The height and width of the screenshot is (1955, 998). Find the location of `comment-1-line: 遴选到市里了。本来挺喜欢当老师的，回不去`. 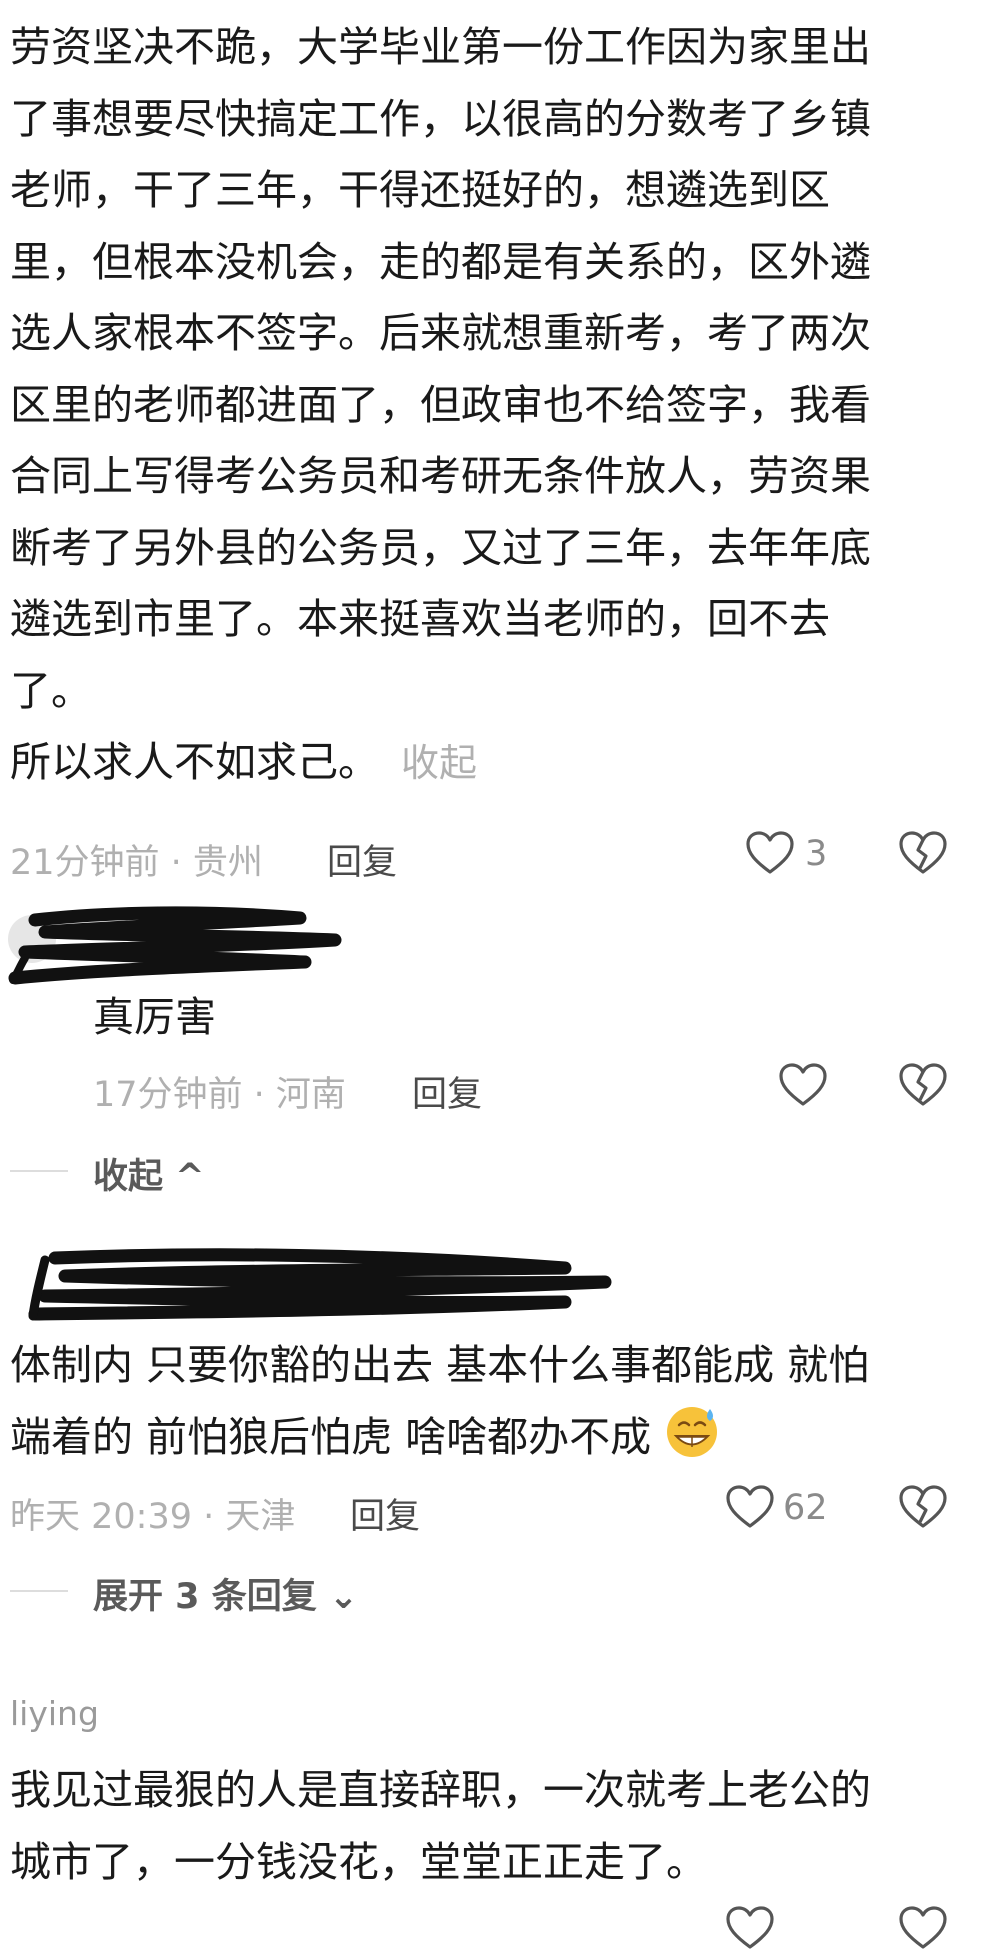

comment-1-line: 遴选到市里了。本来挺喜欢当老师的，回不去 is located at coordinates (420, 619).